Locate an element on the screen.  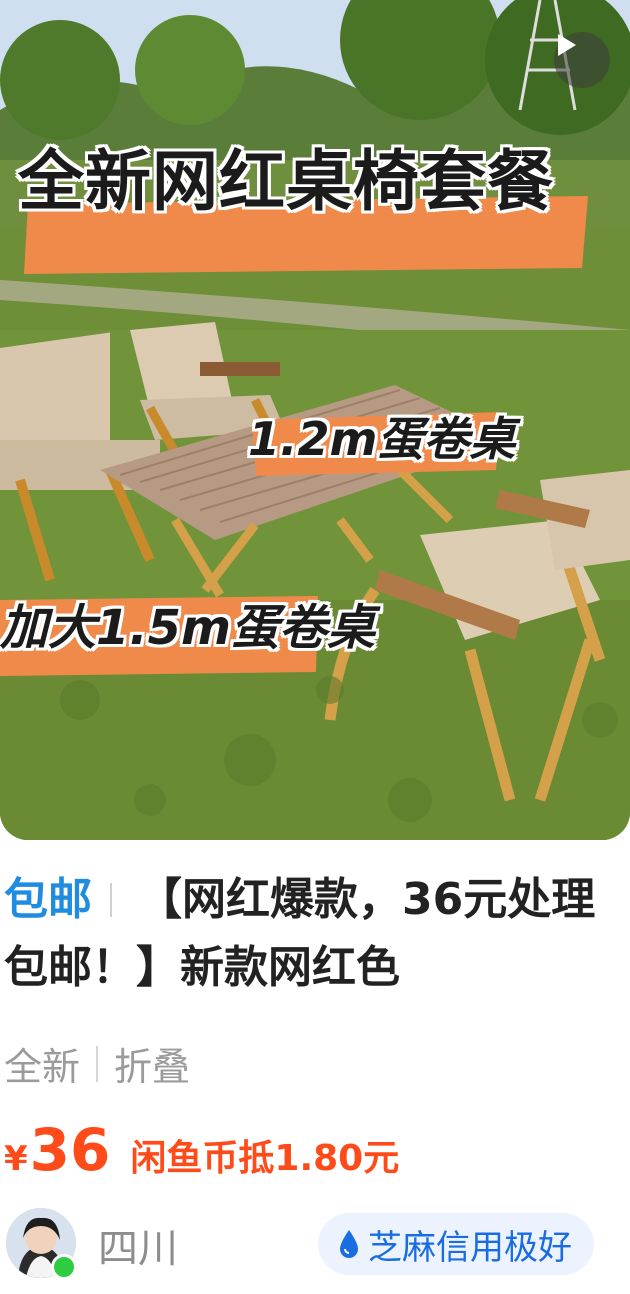
listing-title: 包邮 【网红爆款，36元处理包邮！】新款网红色 is located at coordinates (314, 934).